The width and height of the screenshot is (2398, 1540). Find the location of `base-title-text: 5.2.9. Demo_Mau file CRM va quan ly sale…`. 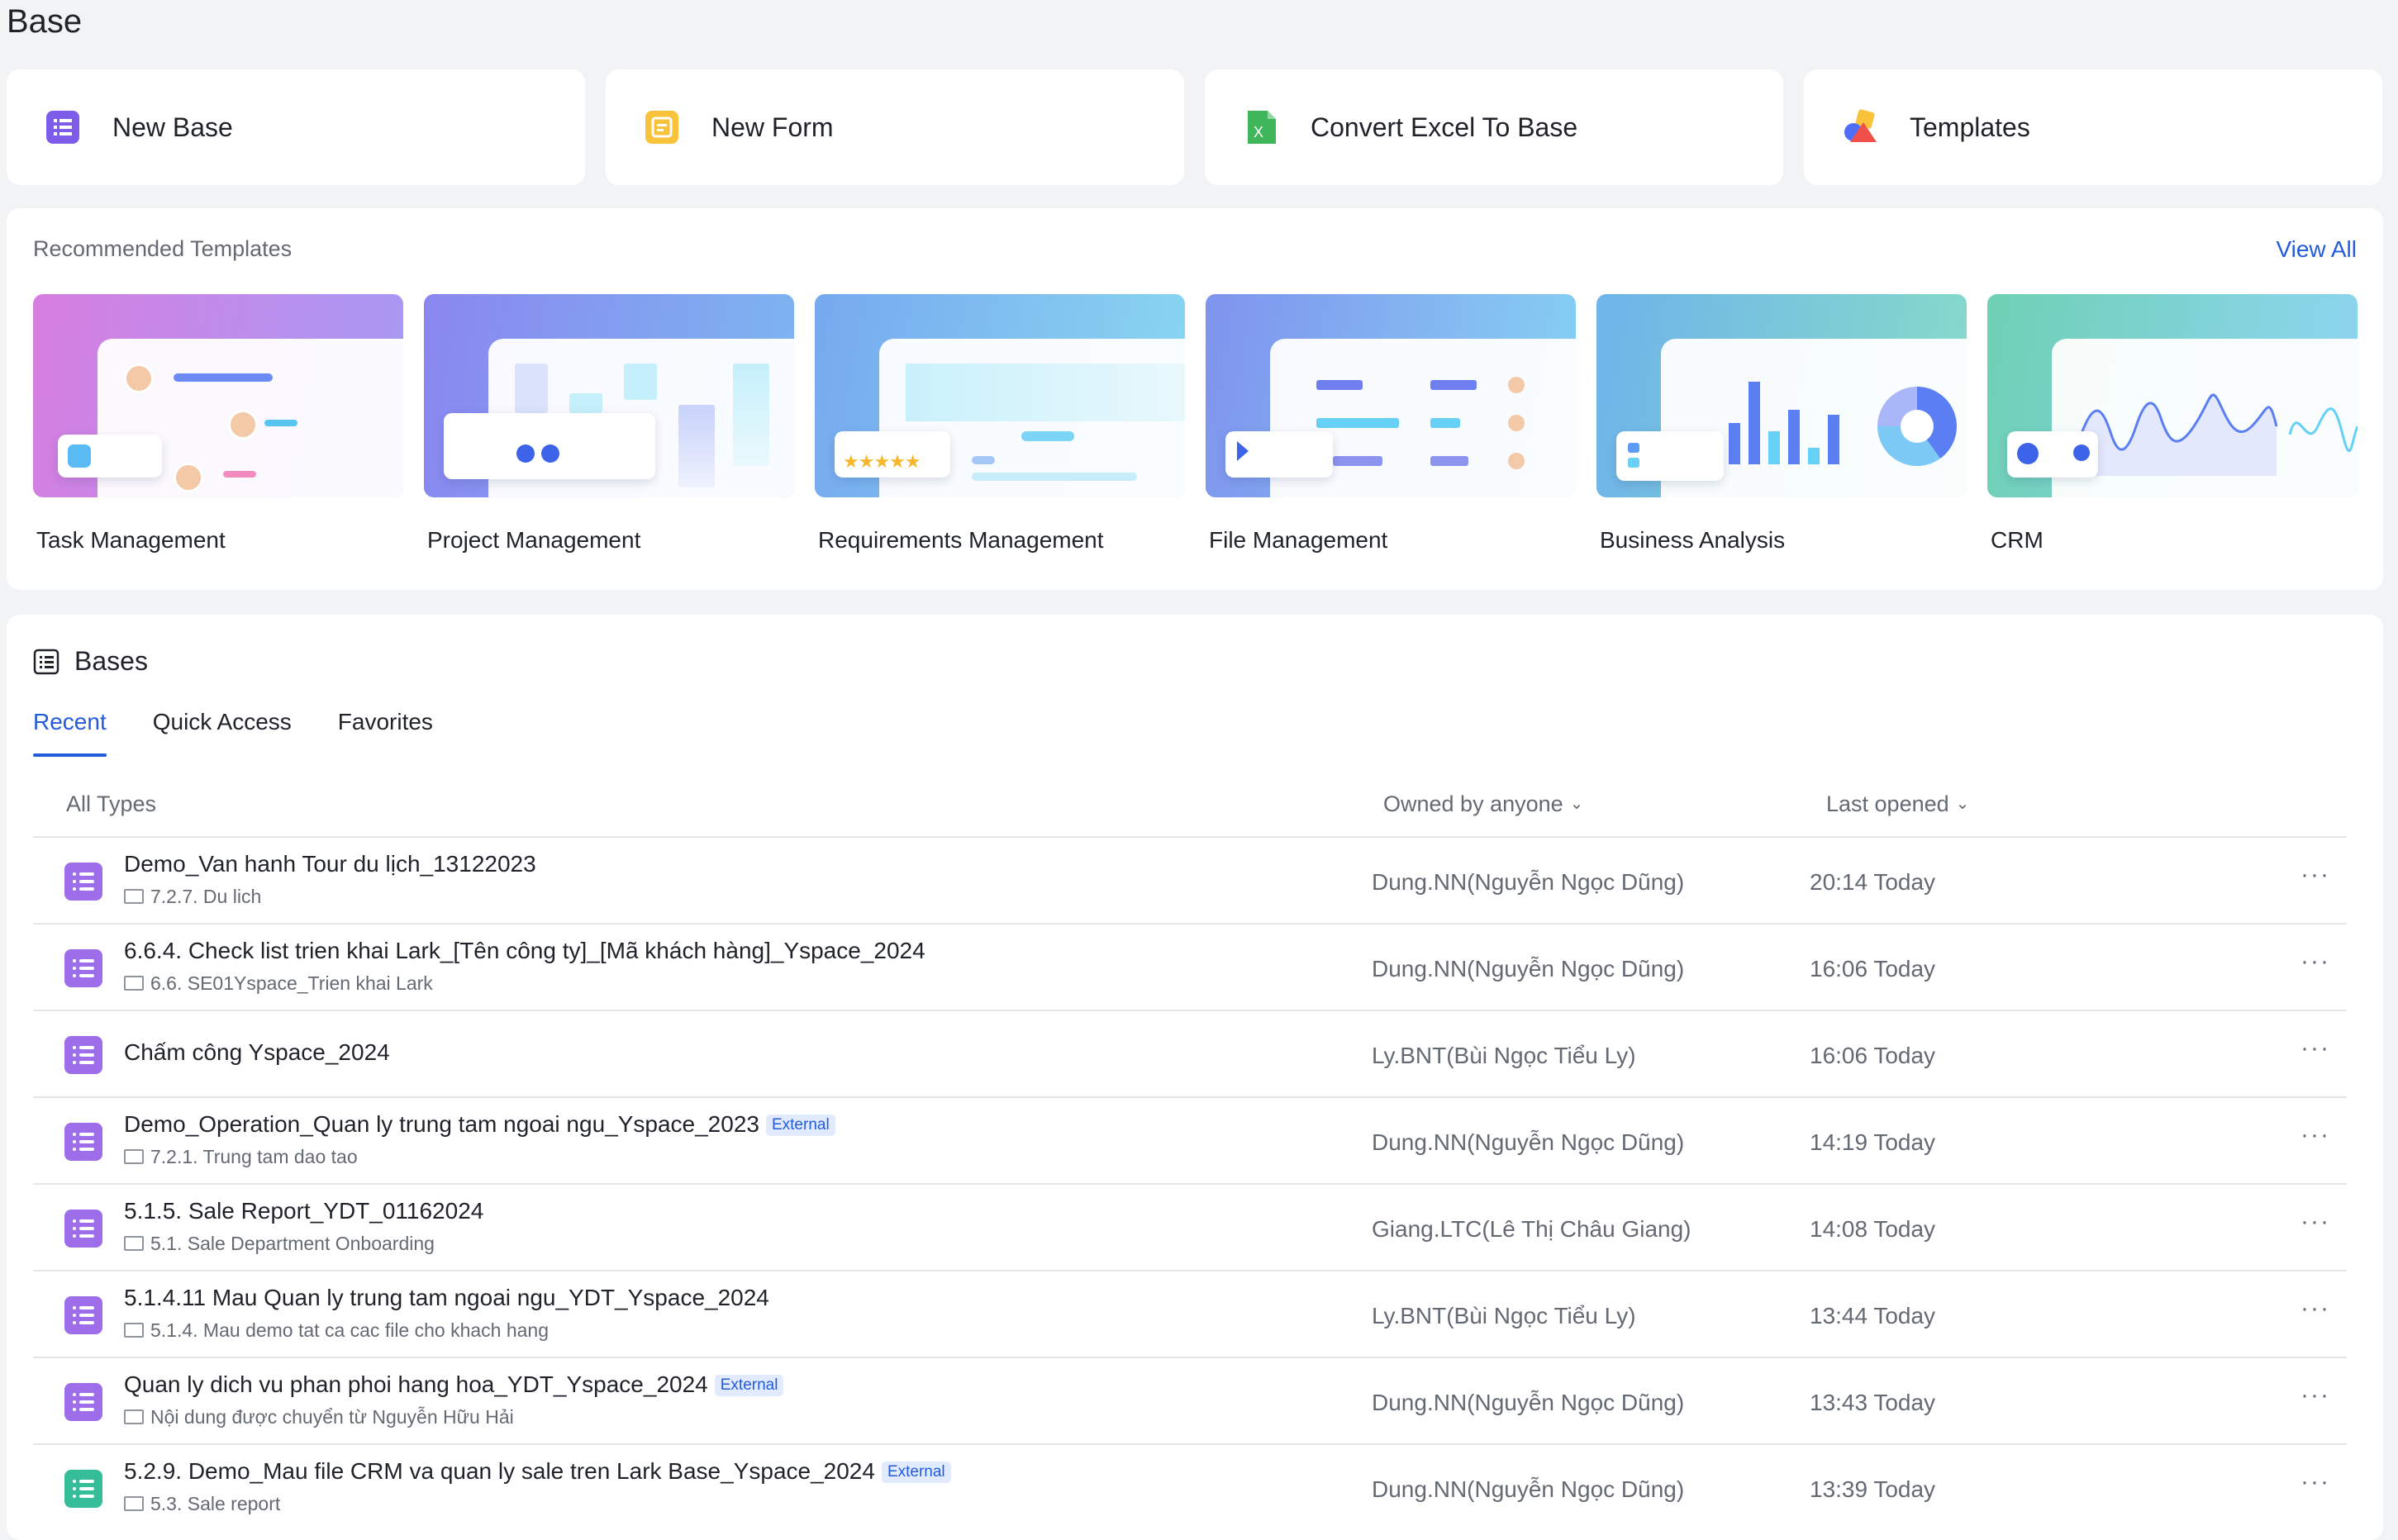

base-title-text: 5.2.9. Demo_Mau file CRM va quan ly sale… is located at coordinates (500, 1471).